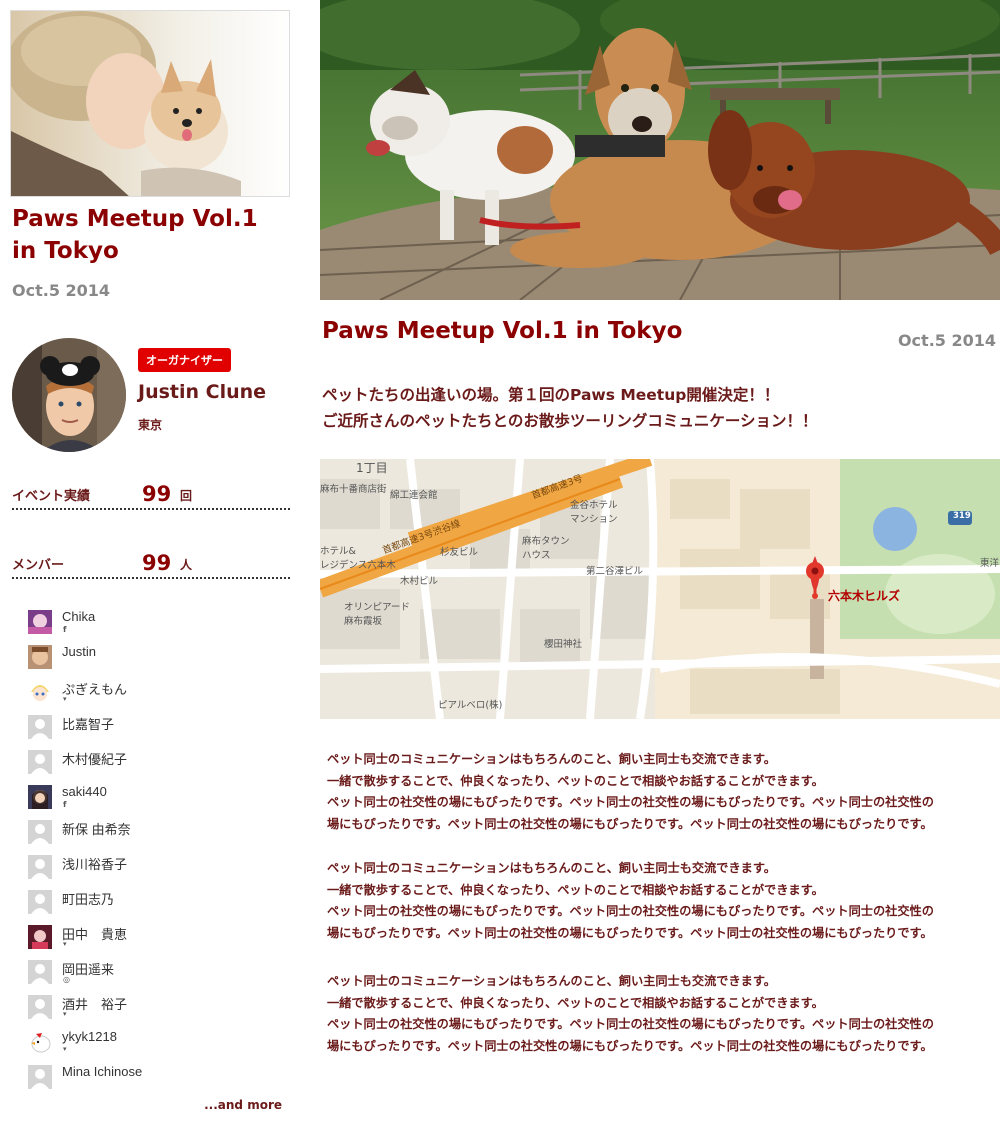 The image size is (1000, 1130). I want to click on map-label: 金谷ホテル マンション, so click(594, 512).